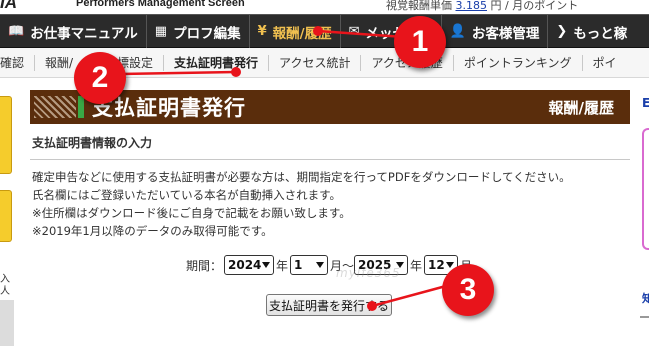 This screenshot has width=649, height=346. What do you see at coordinates (55, 107) in the screenshot?
I see `banner-hatch-decoration` at bounding box center [55, 107].